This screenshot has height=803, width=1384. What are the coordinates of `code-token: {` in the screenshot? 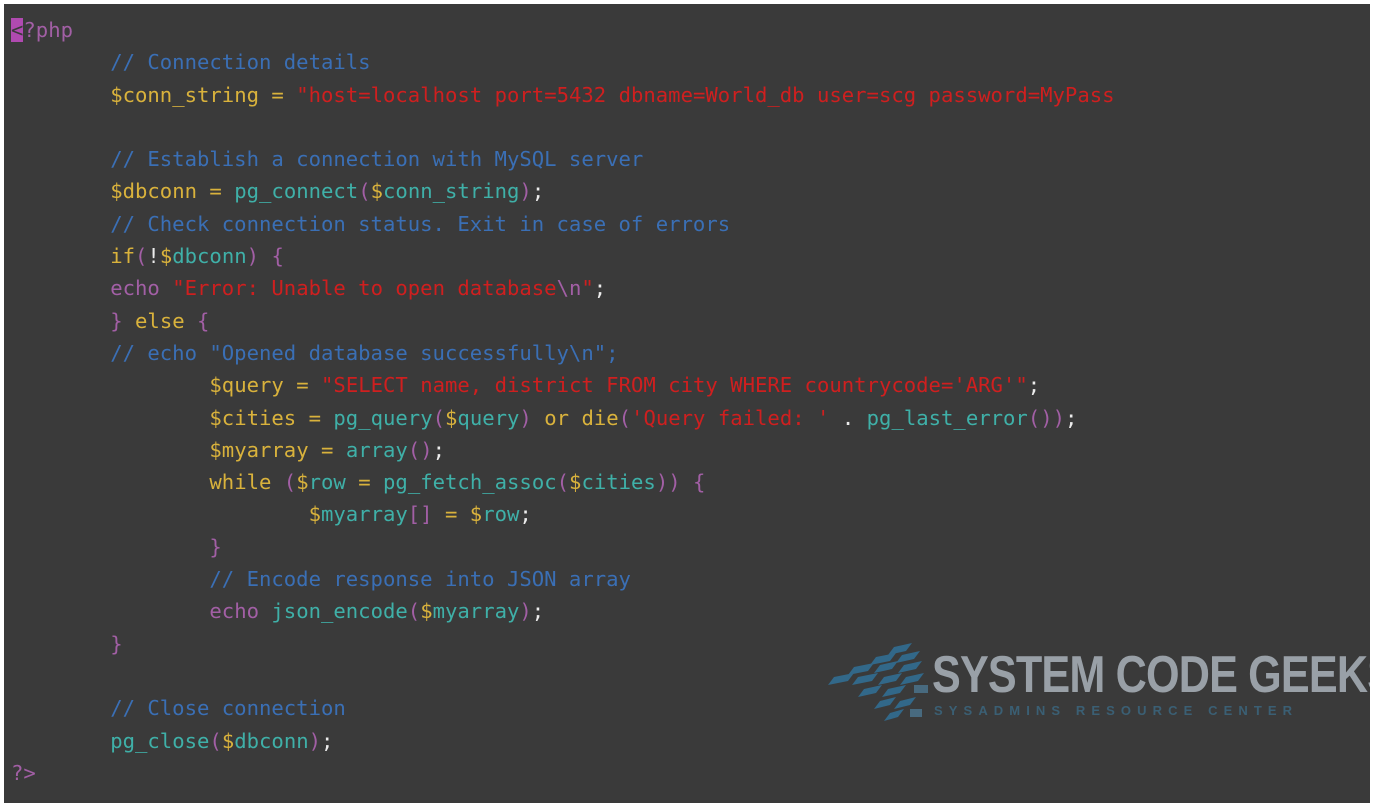 It's located at (197, 320).